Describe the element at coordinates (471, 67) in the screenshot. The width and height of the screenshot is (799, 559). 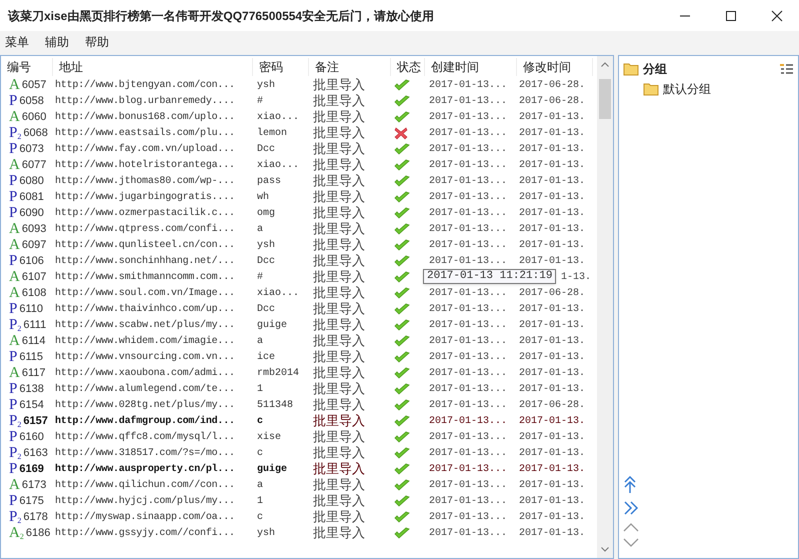
I see `column-header: 创建时间` at that location.